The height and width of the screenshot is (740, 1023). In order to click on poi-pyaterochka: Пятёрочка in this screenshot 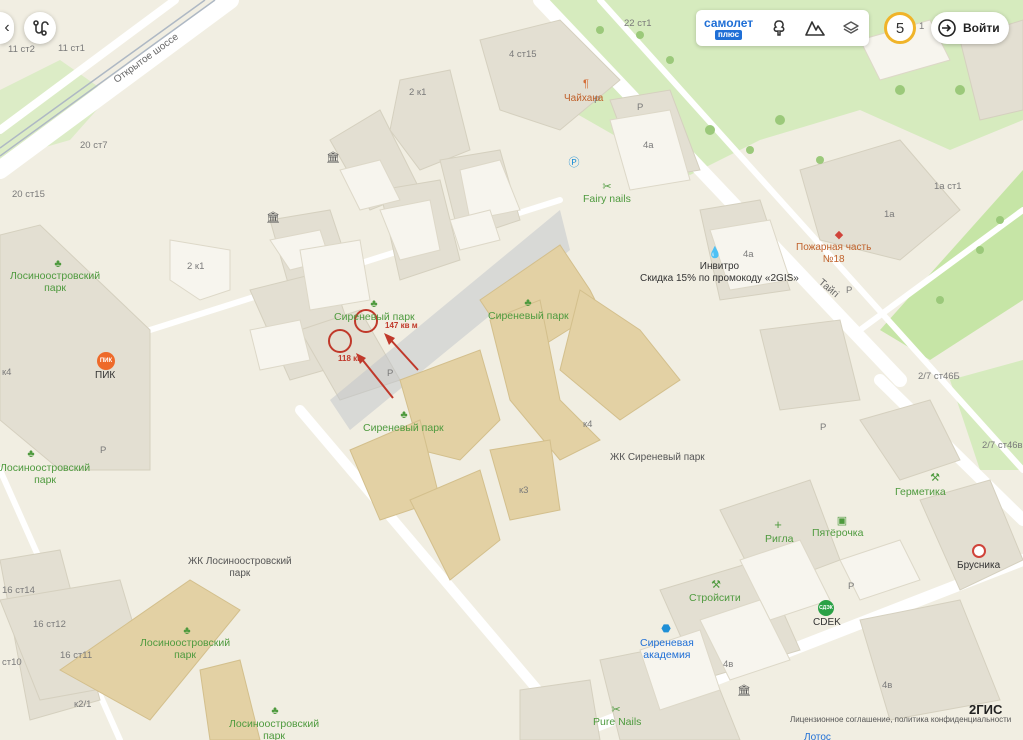, I will do `click(837, 533)`.